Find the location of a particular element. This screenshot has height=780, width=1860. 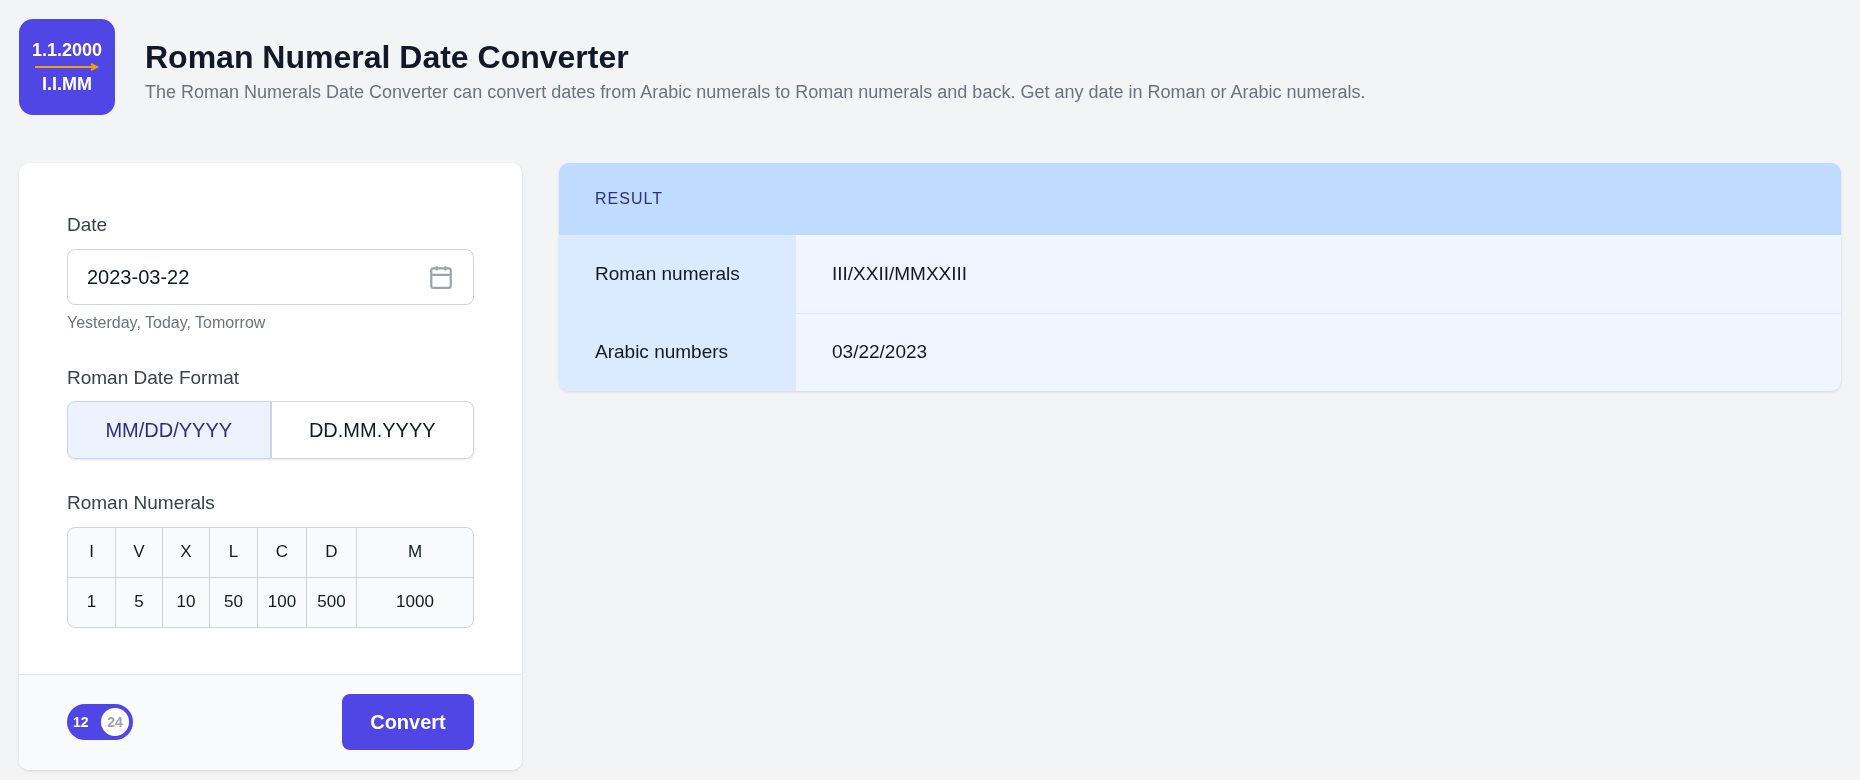

table-cell: 100 is located at coordinates (281, 602).